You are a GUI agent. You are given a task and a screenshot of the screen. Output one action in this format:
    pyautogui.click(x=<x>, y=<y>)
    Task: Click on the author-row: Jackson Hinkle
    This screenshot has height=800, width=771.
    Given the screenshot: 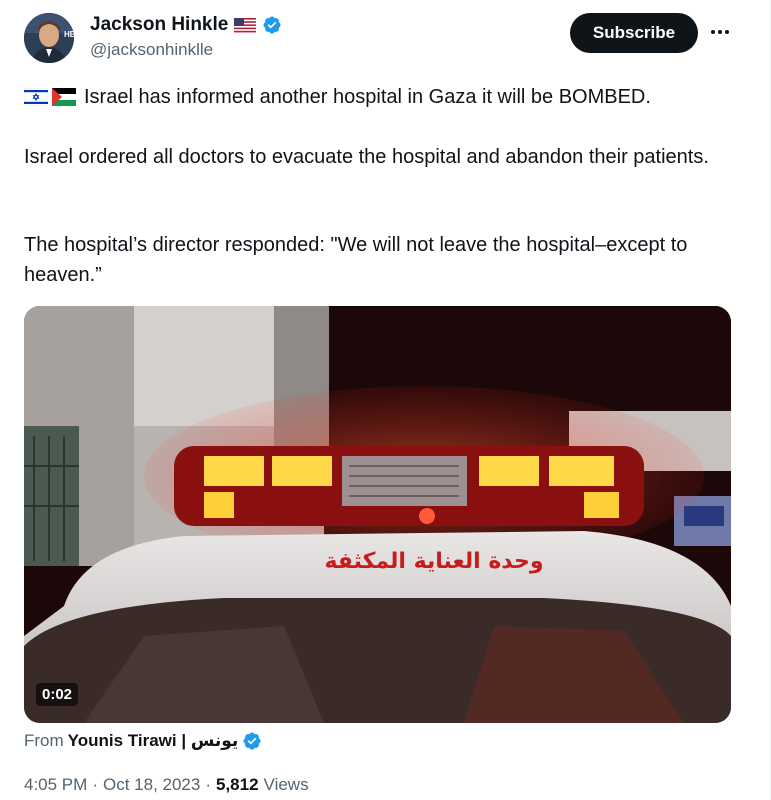 What is the action you would take?
    pyautogui.click(x=186, y=25)
    